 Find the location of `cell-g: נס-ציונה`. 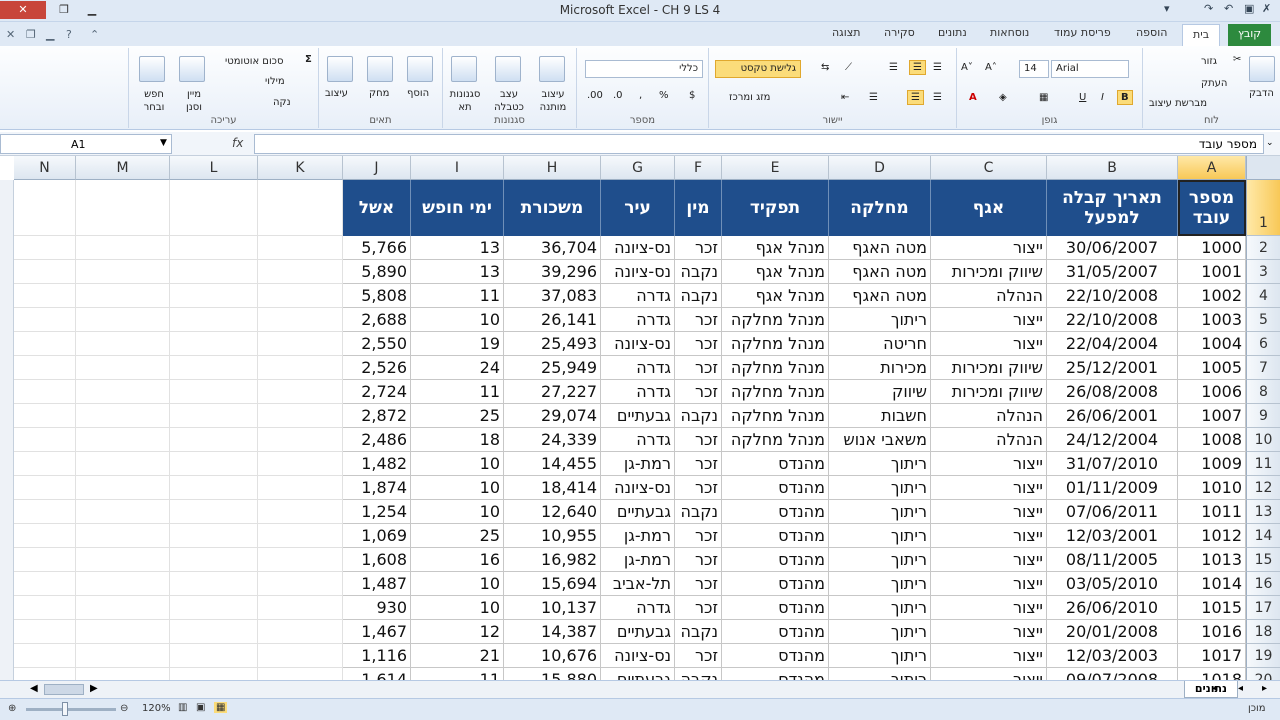

cell-g: נס-ציונה is located at coordinates (638, 488).